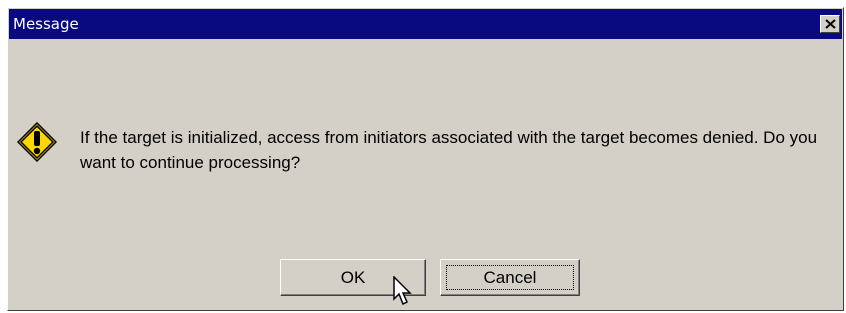 This screenshot has height=313, width=846. Describe the element at coordinates (425, 24) in the screenshot. I see `title-bar: Message` at that location.